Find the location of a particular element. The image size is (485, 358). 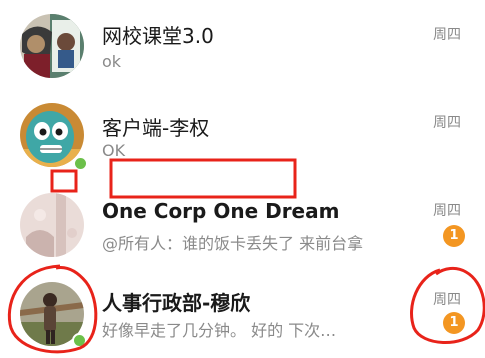

last-message-preview: OK is located at coordinates (114, 150).